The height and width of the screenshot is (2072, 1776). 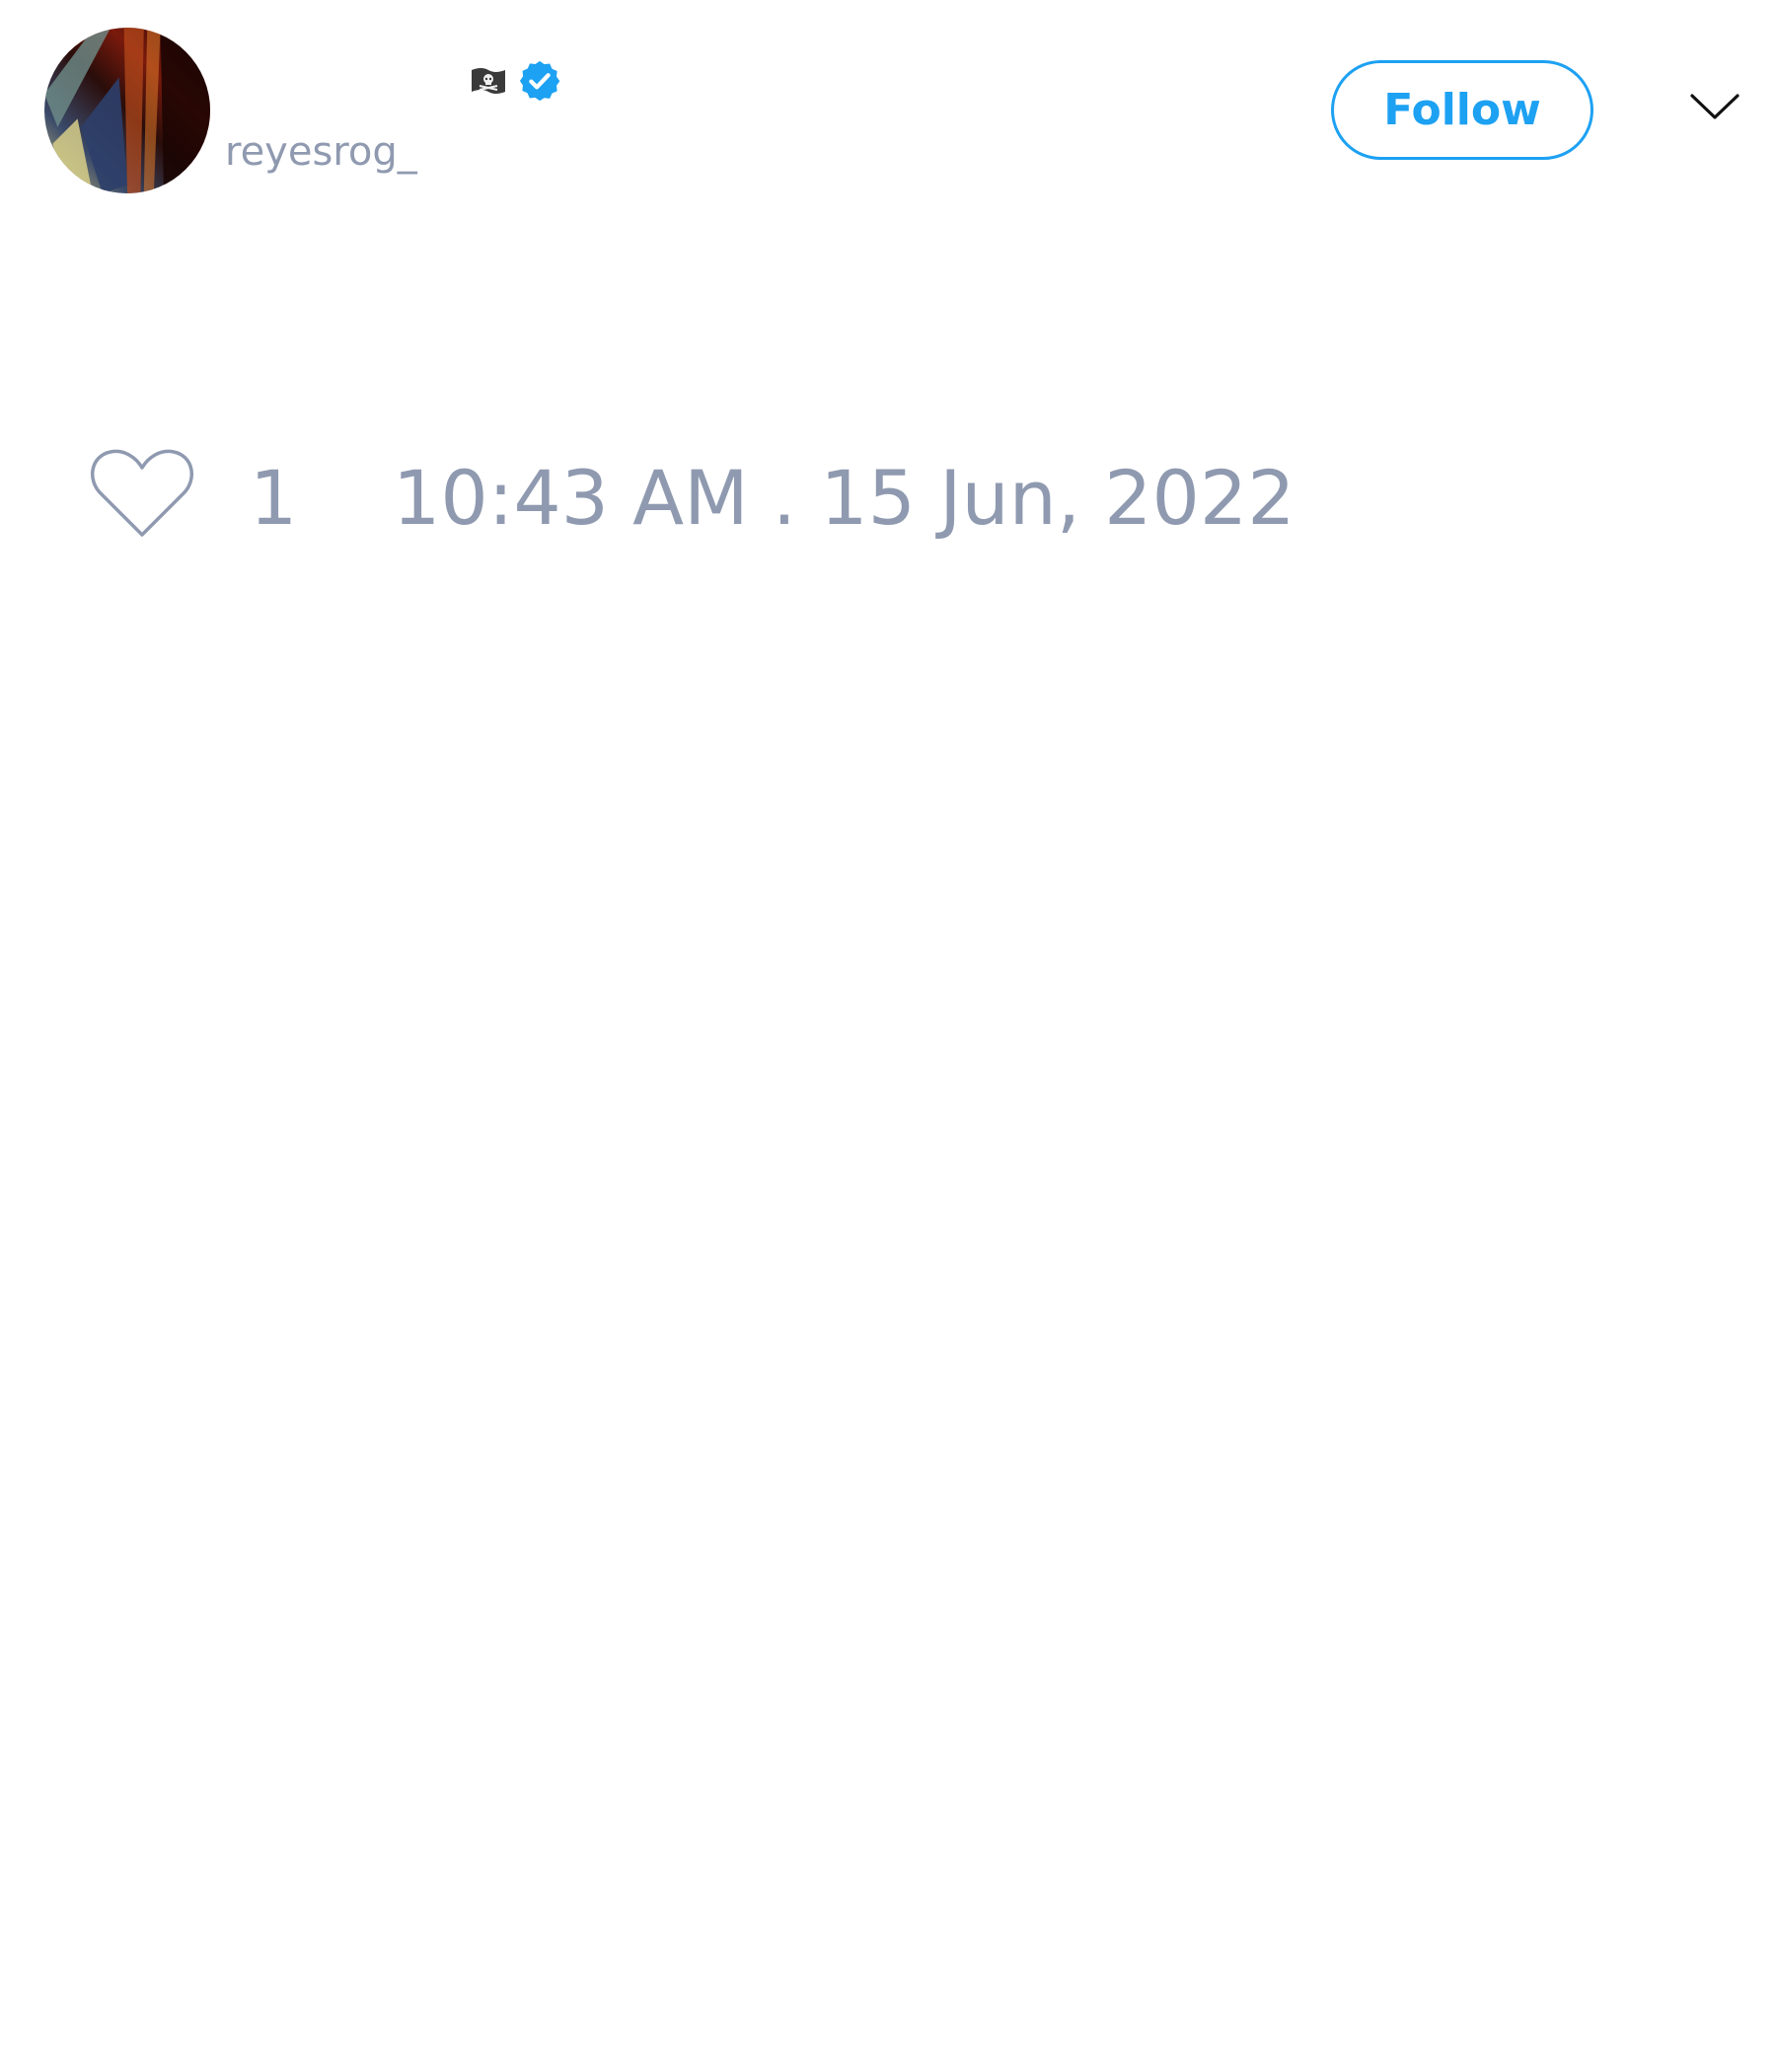 What do you see at coordinates (142, 494) in the screenshot?
I see `heart-outline-icon` at bounding box center [142, 494].